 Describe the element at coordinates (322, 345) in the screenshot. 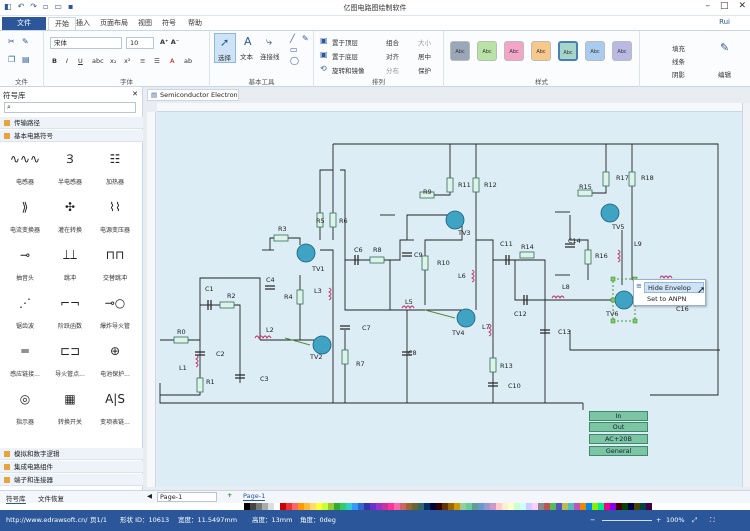

I see `transistor-tv2` at that location.